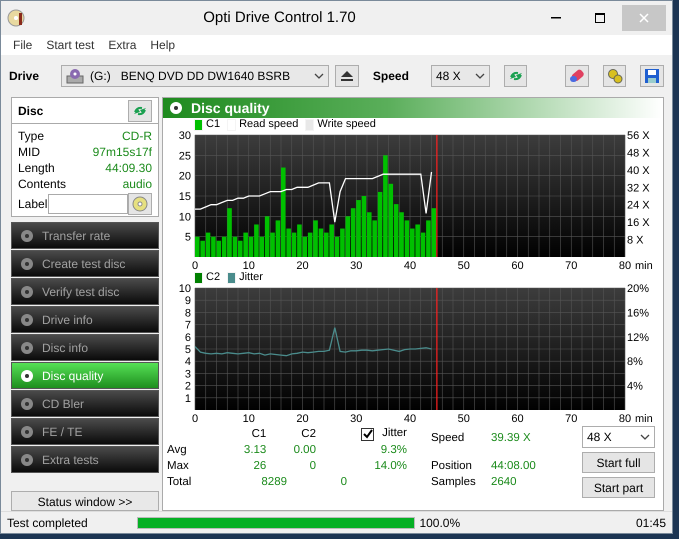 The image size is (679, 539). I want to click on legend-label: Write speed, so click(346, 124).